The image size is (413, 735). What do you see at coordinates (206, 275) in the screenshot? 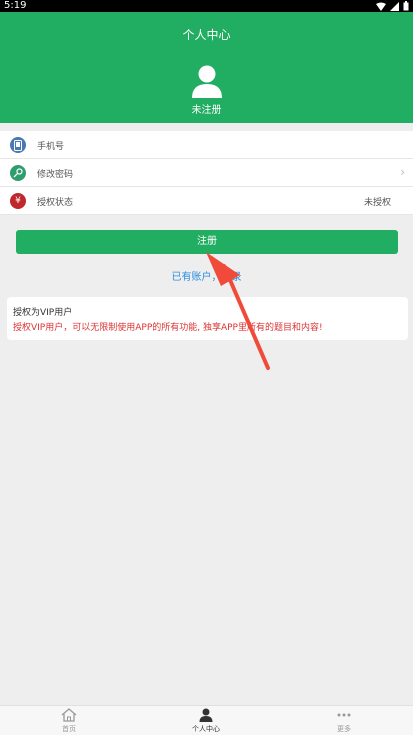
I see `login-link: 已有账户，登录` at bounding box center [206, 275].